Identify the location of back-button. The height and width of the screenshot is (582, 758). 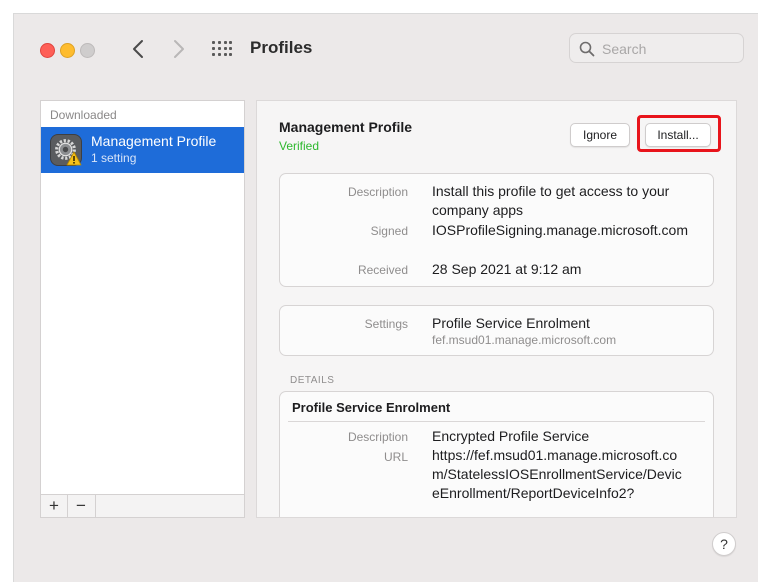
(138, 49).